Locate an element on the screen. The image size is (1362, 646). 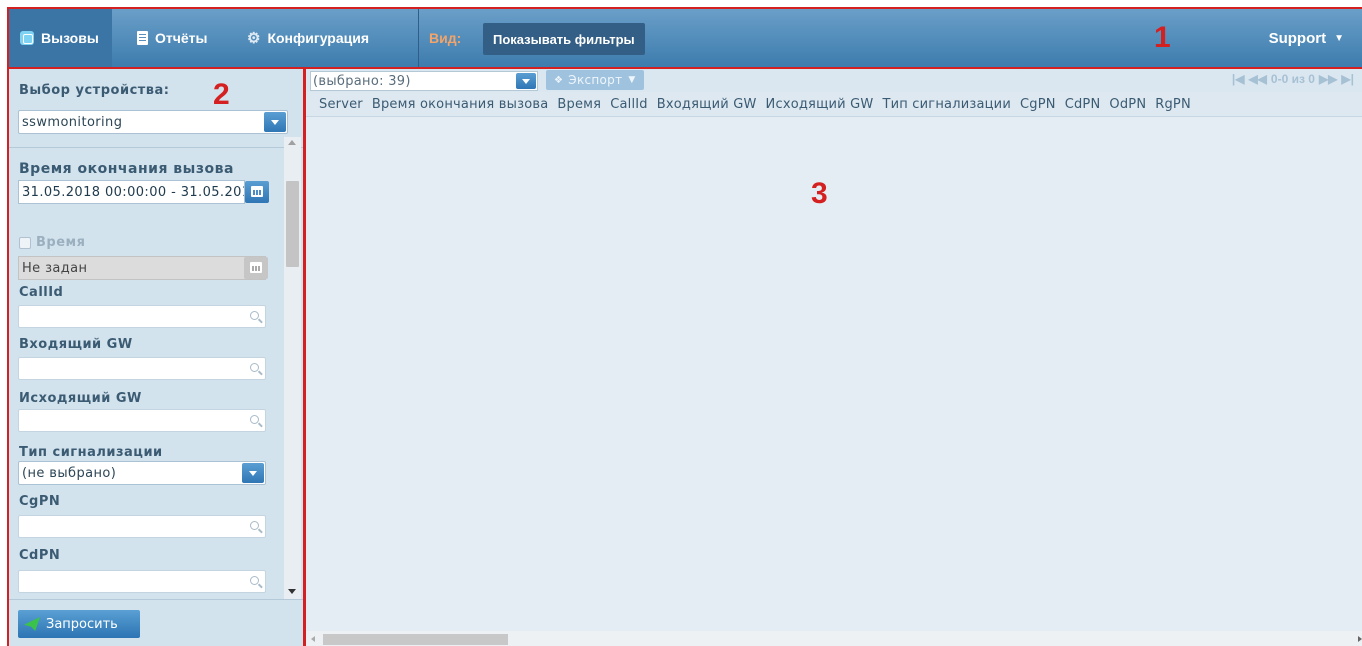
calendar-icon-disabled is located at coordinates (256, 268).